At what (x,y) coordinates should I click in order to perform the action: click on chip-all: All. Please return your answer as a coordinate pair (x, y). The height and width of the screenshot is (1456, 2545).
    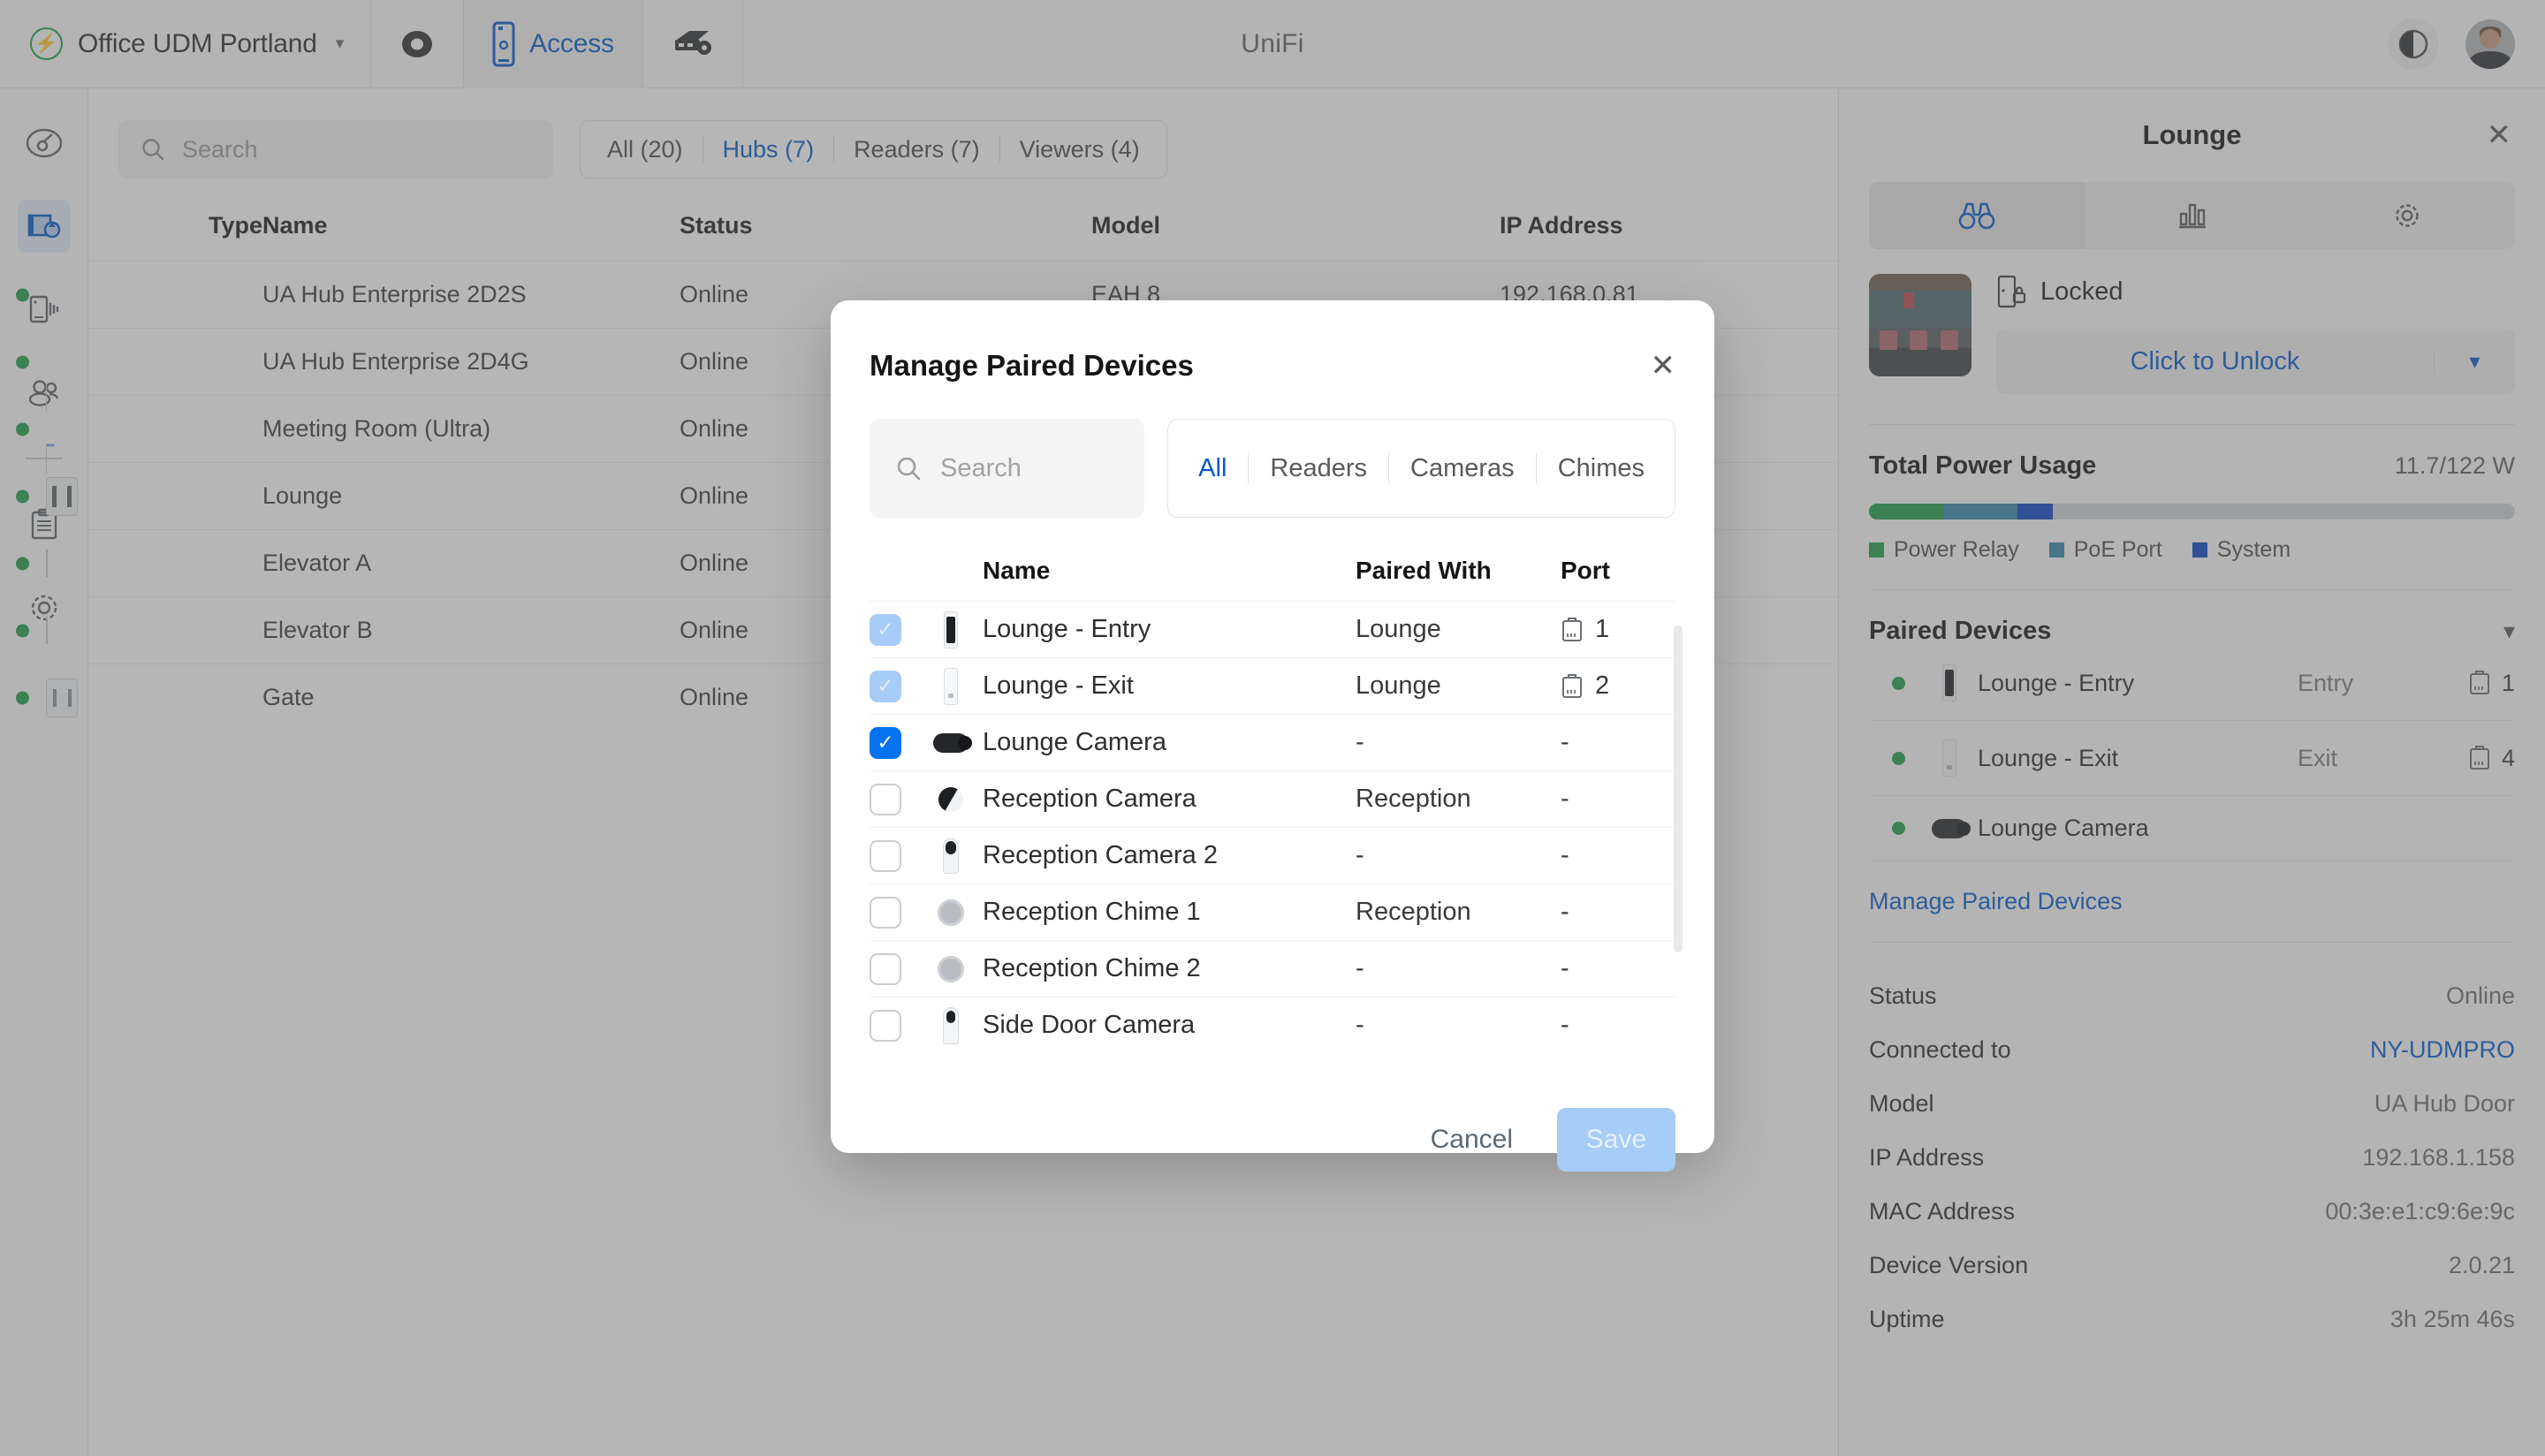
    Looking at the image, I should click on (1212, 469).